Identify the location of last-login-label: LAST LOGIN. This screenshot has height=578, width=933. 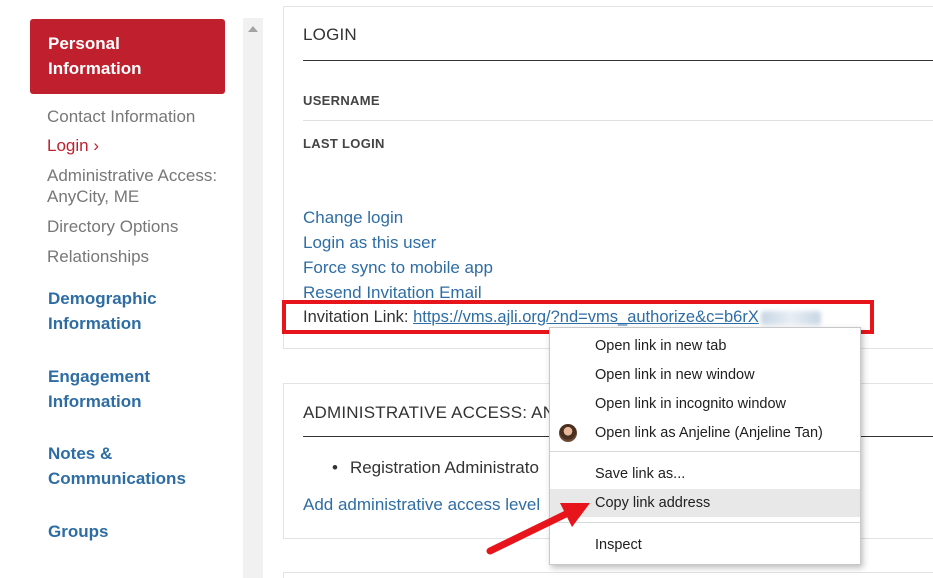
(344, 143).